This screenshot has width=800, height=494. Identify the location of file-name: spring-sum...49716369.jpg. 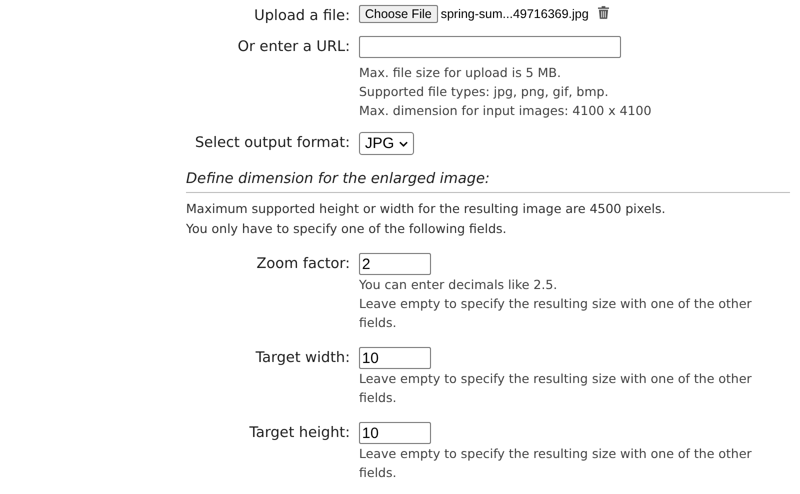
(514, 14).